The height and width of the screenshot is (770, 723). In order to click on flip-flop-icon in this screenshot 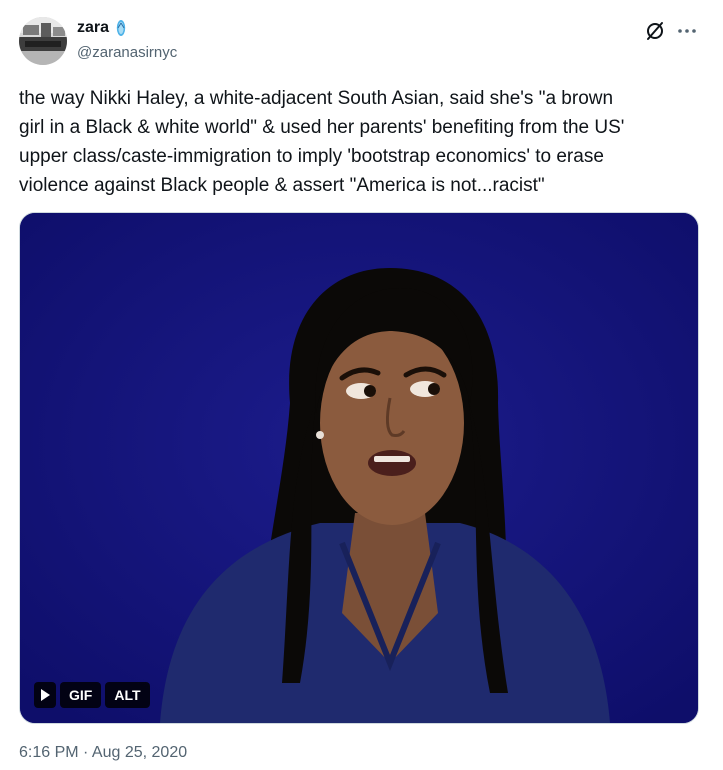, I will do `click(121, 28)`.